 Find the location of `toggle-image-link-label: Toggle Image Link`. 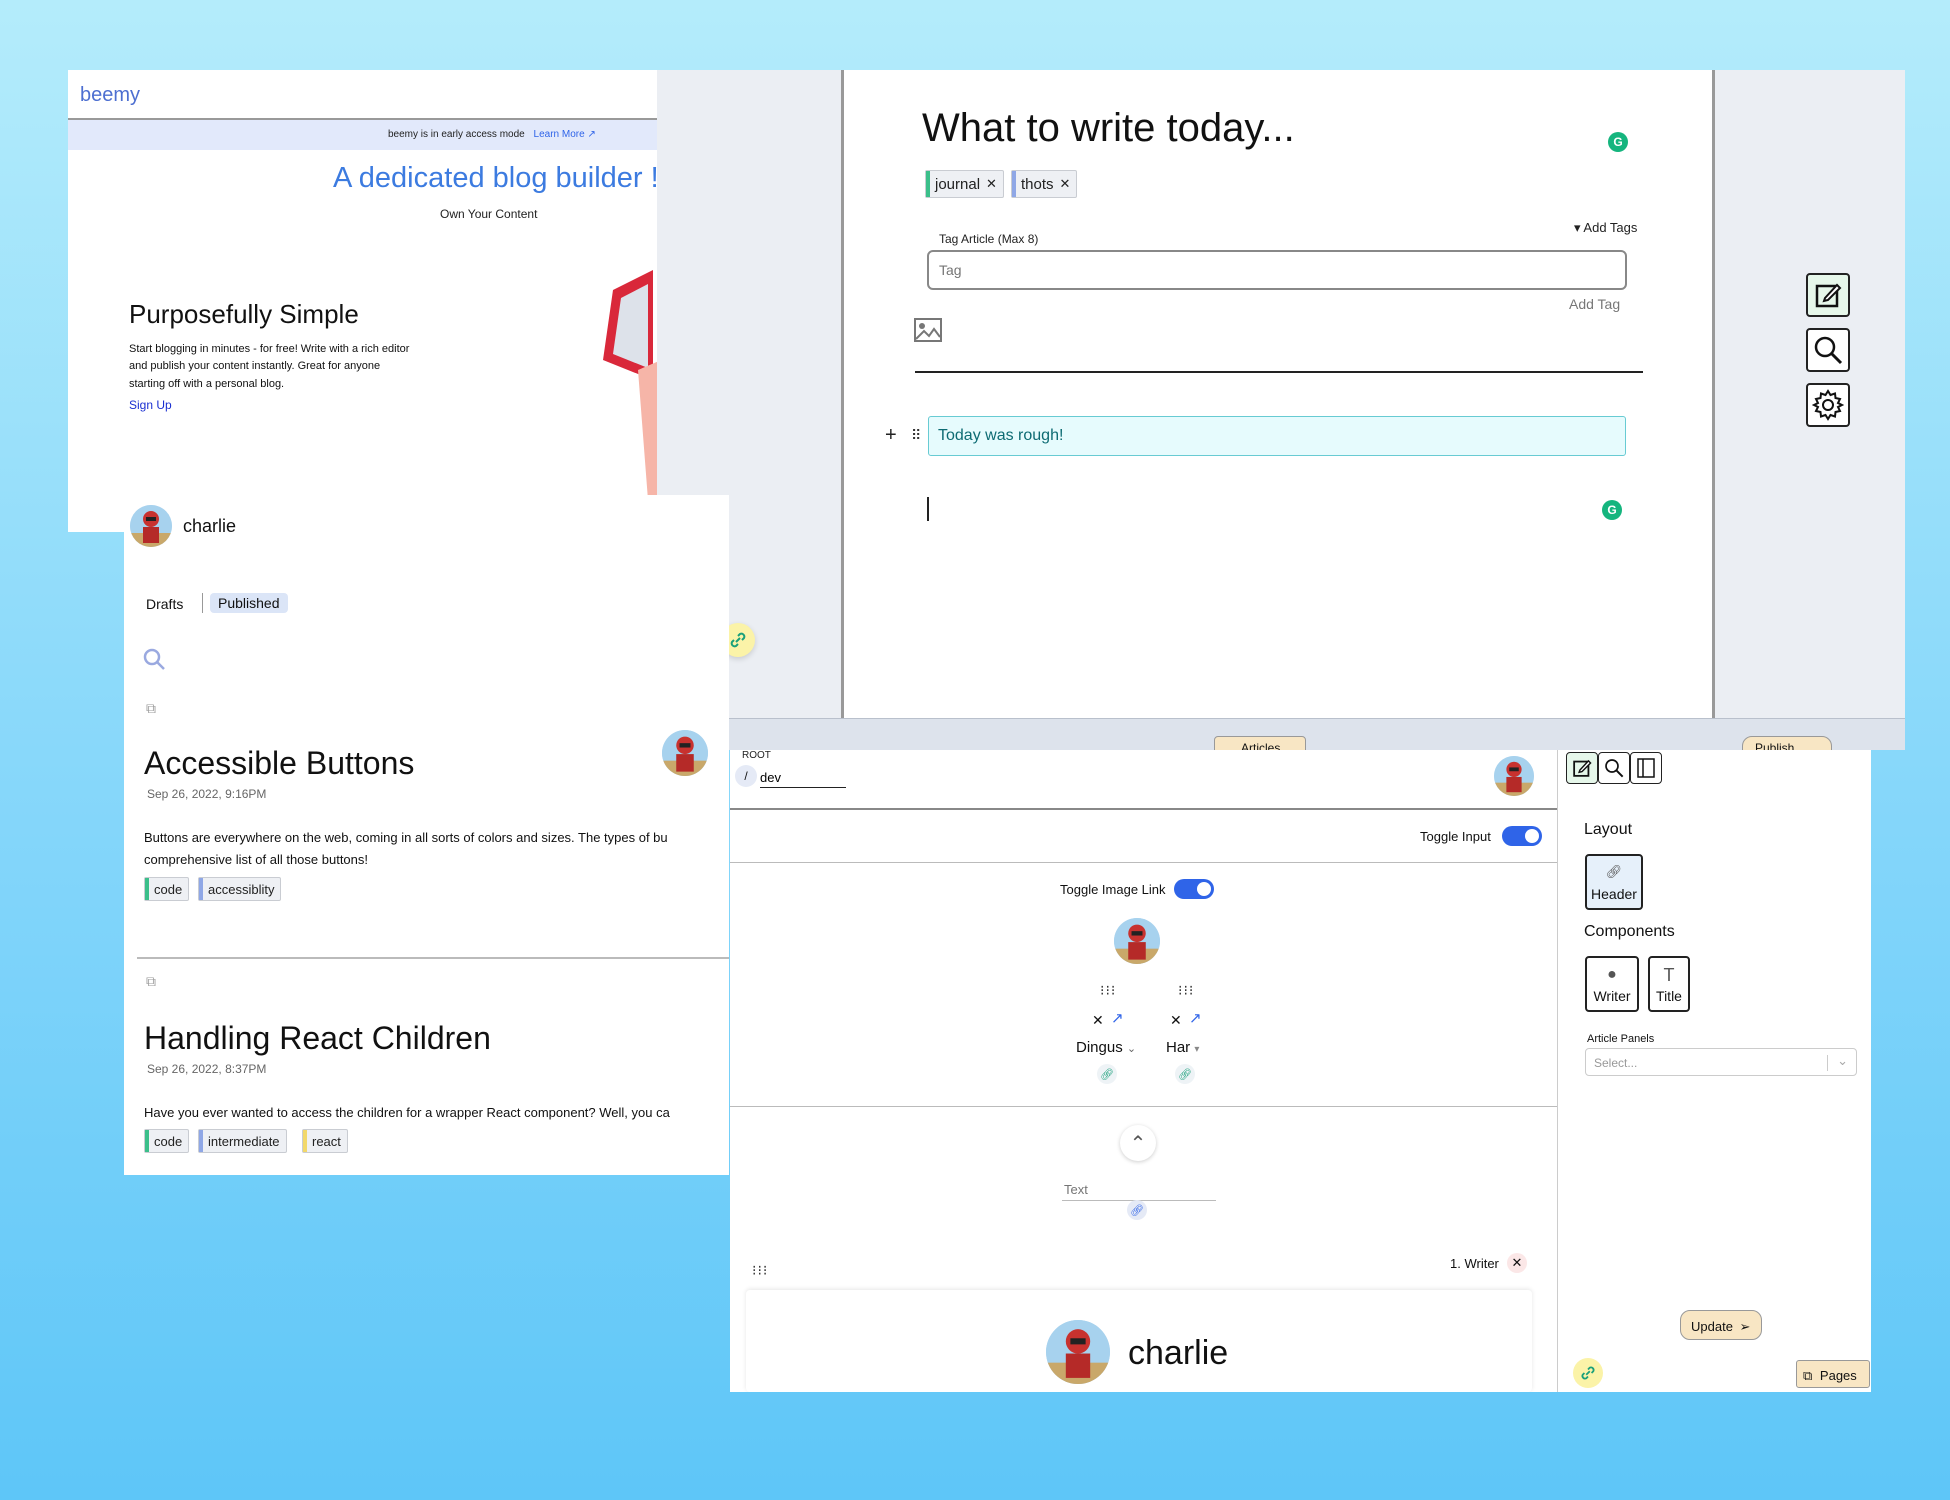

toggle-image-link-label: Toggle Image Link is located at coordinates (1113, 889).